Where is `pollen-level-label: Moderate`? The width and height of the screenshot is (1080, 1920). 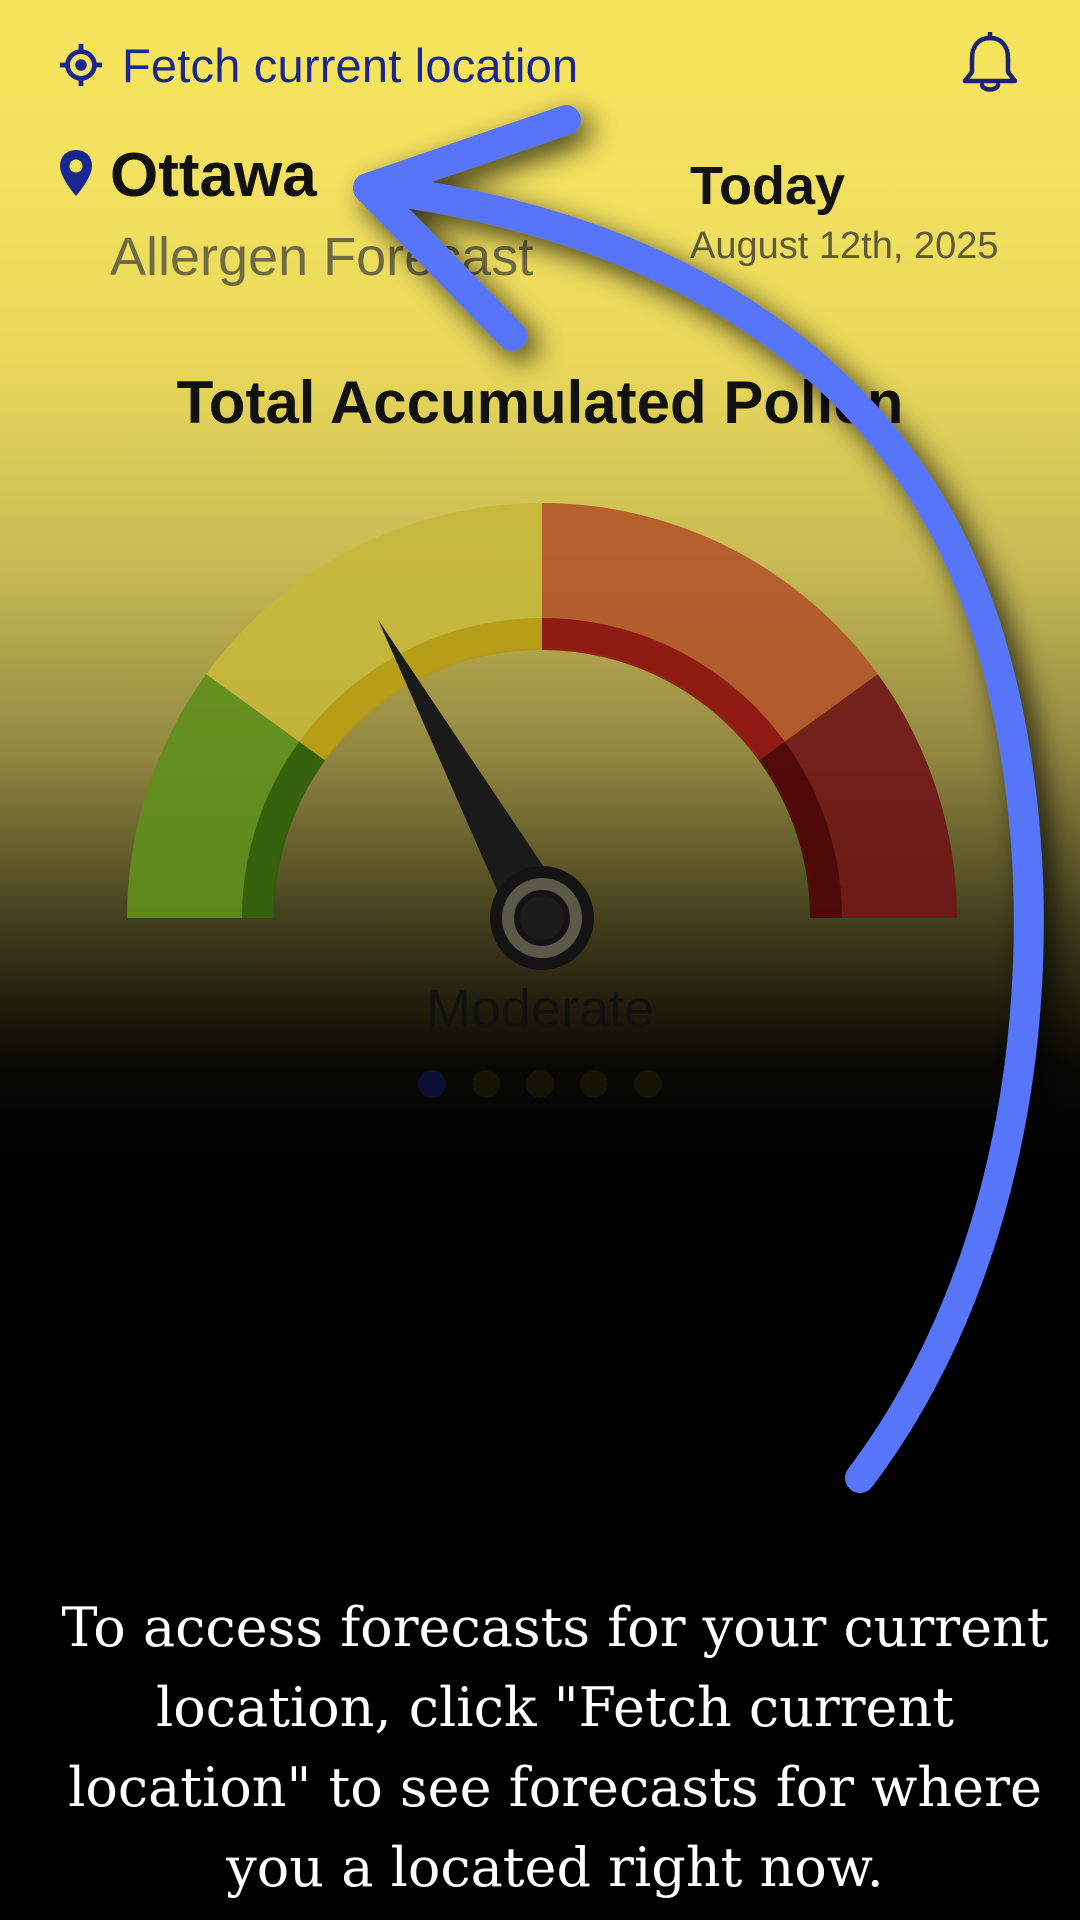
pollen-level-label: Moderate is located at coordinates (540, 1009).